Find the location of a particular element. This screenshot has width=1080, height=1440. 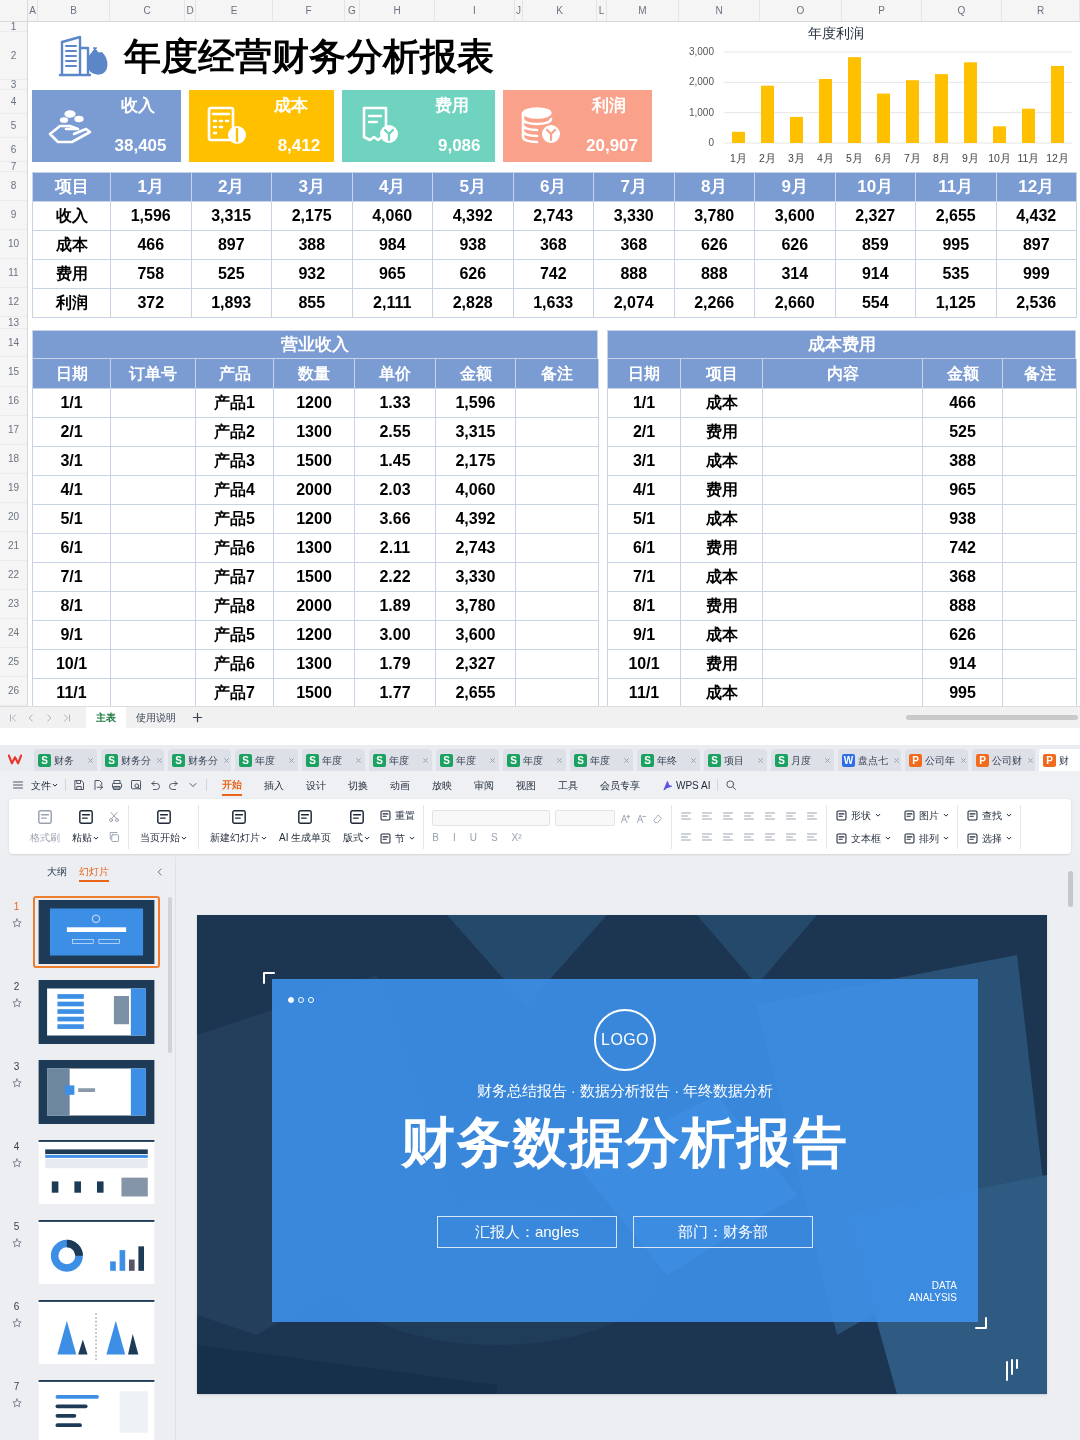

ribbon-tab: 视图 is located at coordinates (526, 785).